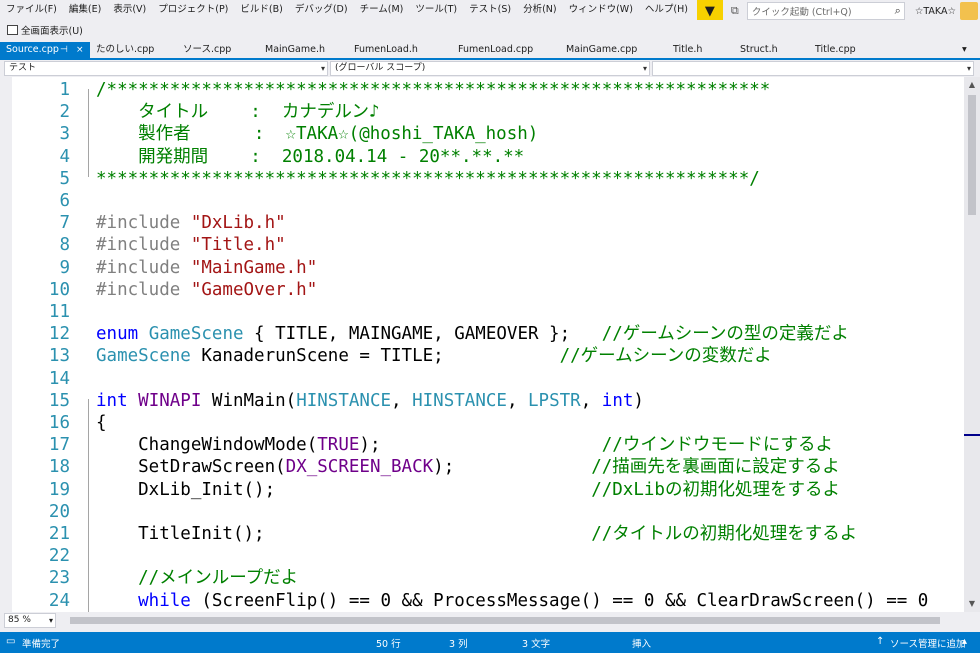  Describe the element at coordinates (458, 644) in the screenshot. I see `status-column: 3 列` at that location.